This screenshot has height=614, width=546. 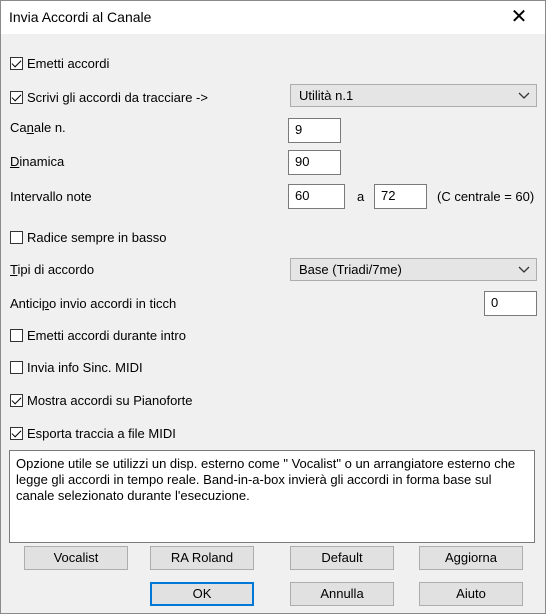 I want to click on track-select-value: Utilità n.1, so click(x=326, y=95).